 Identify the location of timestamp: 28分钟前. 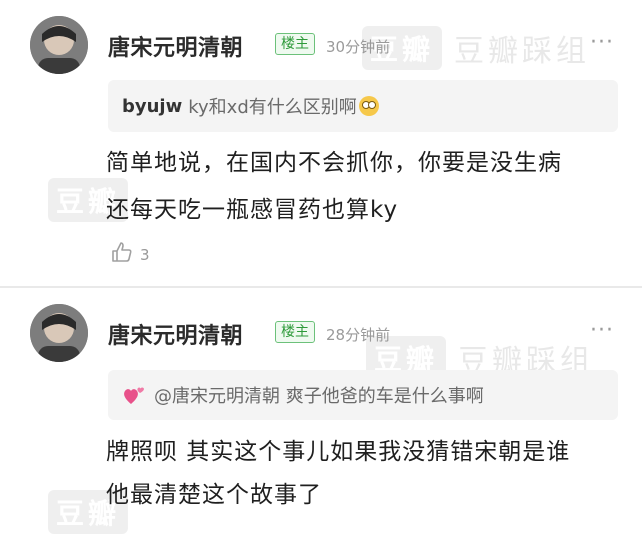
(358, 335).